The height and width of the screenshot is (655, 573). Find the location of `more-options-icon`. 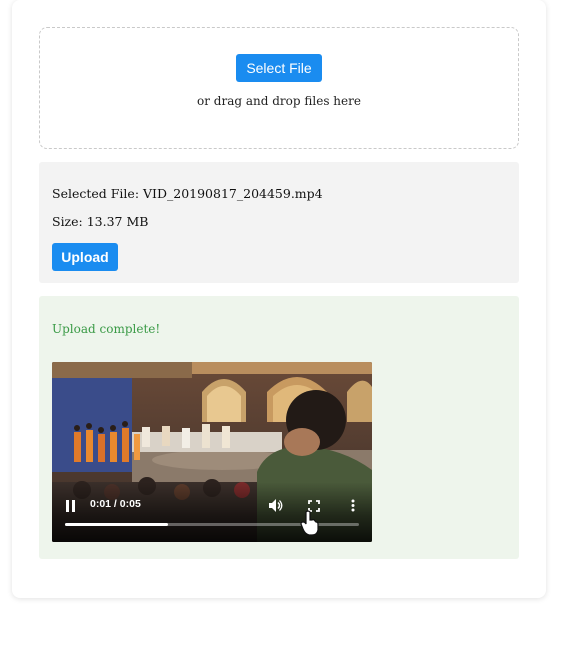

more-options-icon is located at coordinates (353, 506).